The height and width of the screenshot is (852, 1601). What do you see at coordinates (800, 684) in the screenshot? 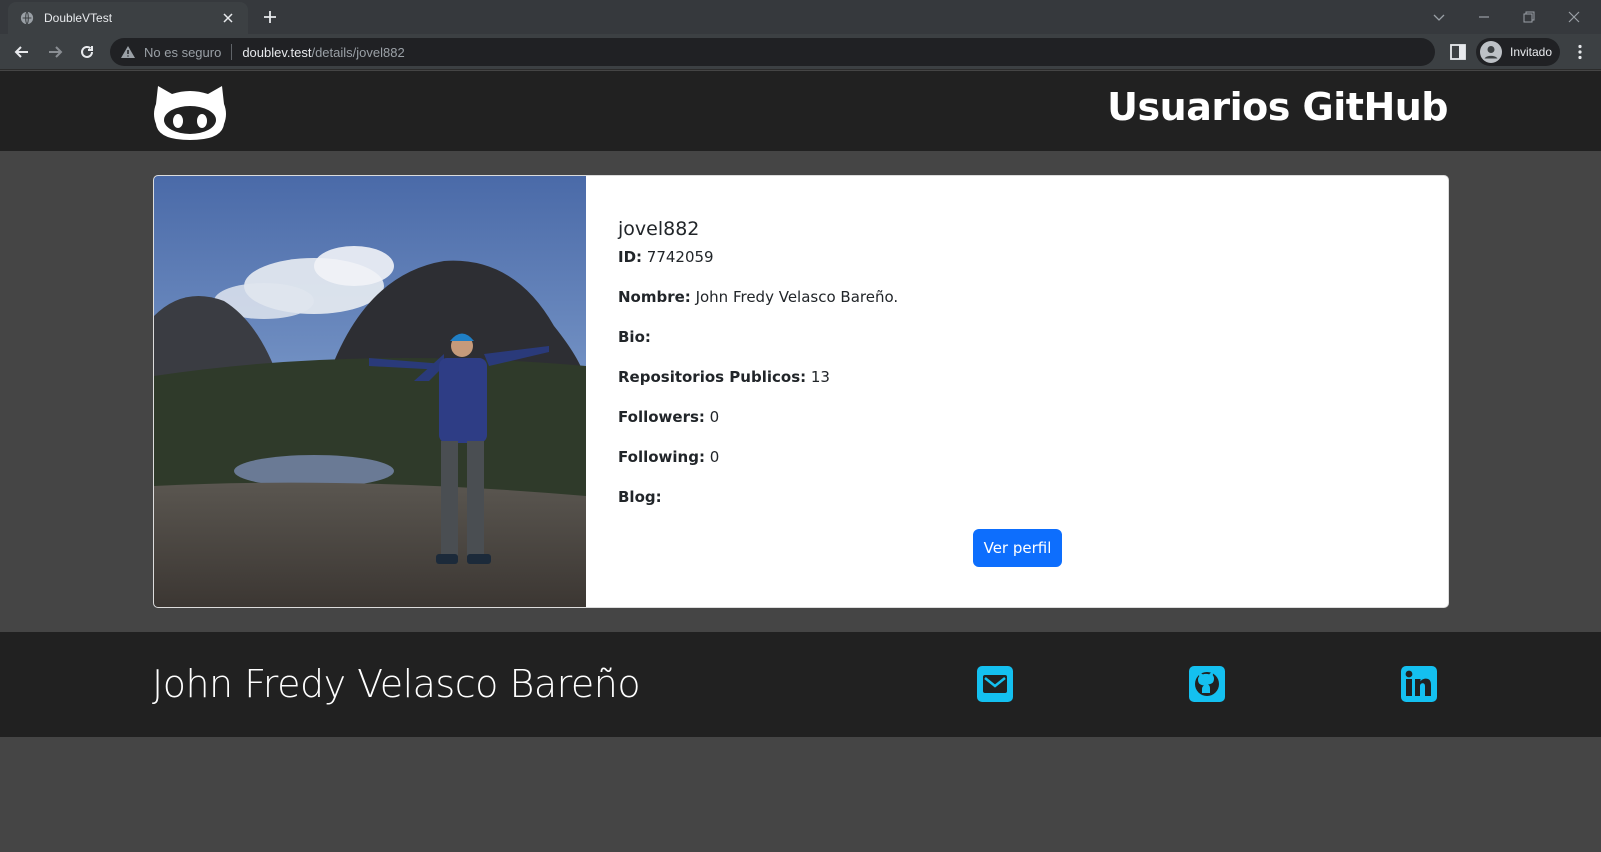
I see `site-footer: John Fredy Velasco Bareño` at bounding box center [800, 684].